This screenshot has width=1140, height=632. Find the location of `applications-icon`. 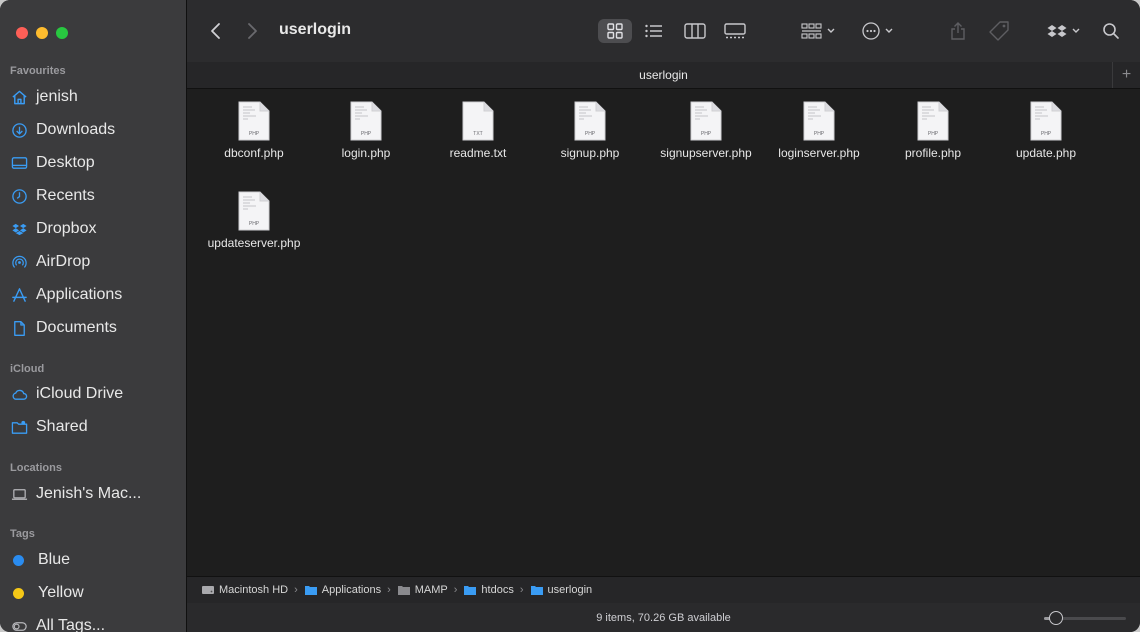

applications-icon is located at coordinates (19, 295).